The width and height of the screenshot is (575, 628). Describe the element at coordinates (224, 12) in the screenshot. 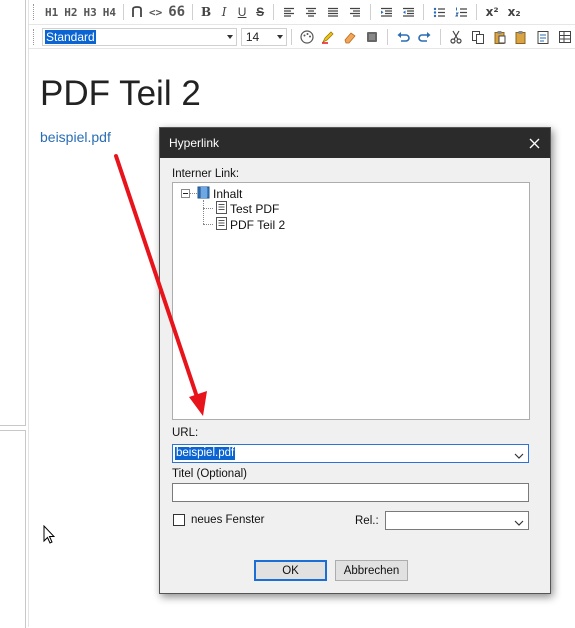

I see `italic-button: I` at that location.